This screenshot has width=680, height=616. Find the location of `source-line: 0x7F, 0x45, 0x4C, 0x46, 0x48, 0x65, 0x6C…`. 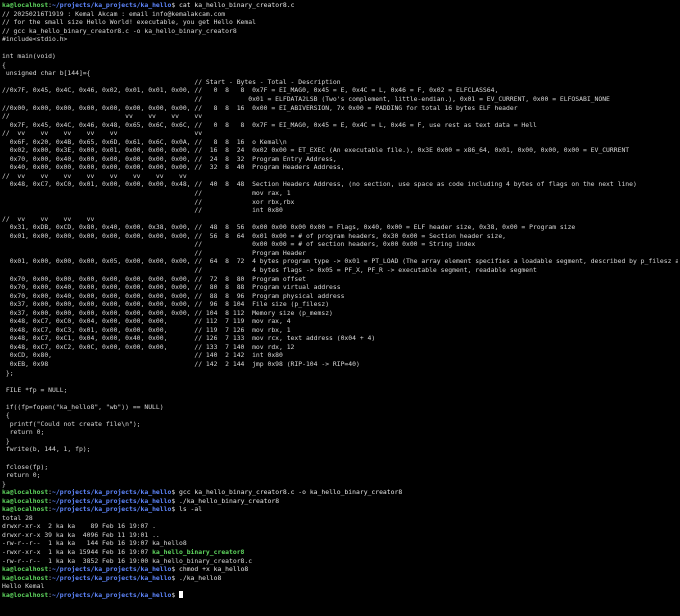

source-line: 0x7F, 0x45, 0x4C, 0x46, 0x48, 0x65, 0x6C… is located at coordinates (269, 124).